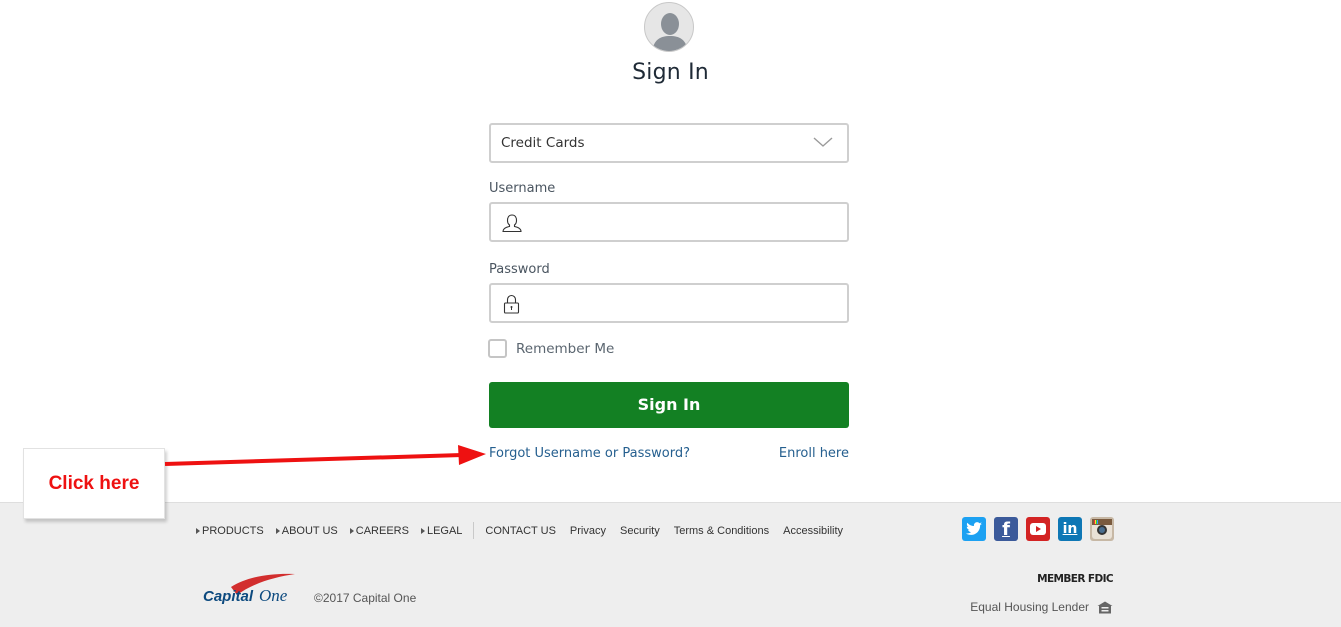  What do you see at coordinates (686, 222) in the screenshot?
I see `username-input` at bounding box center [686, 222].